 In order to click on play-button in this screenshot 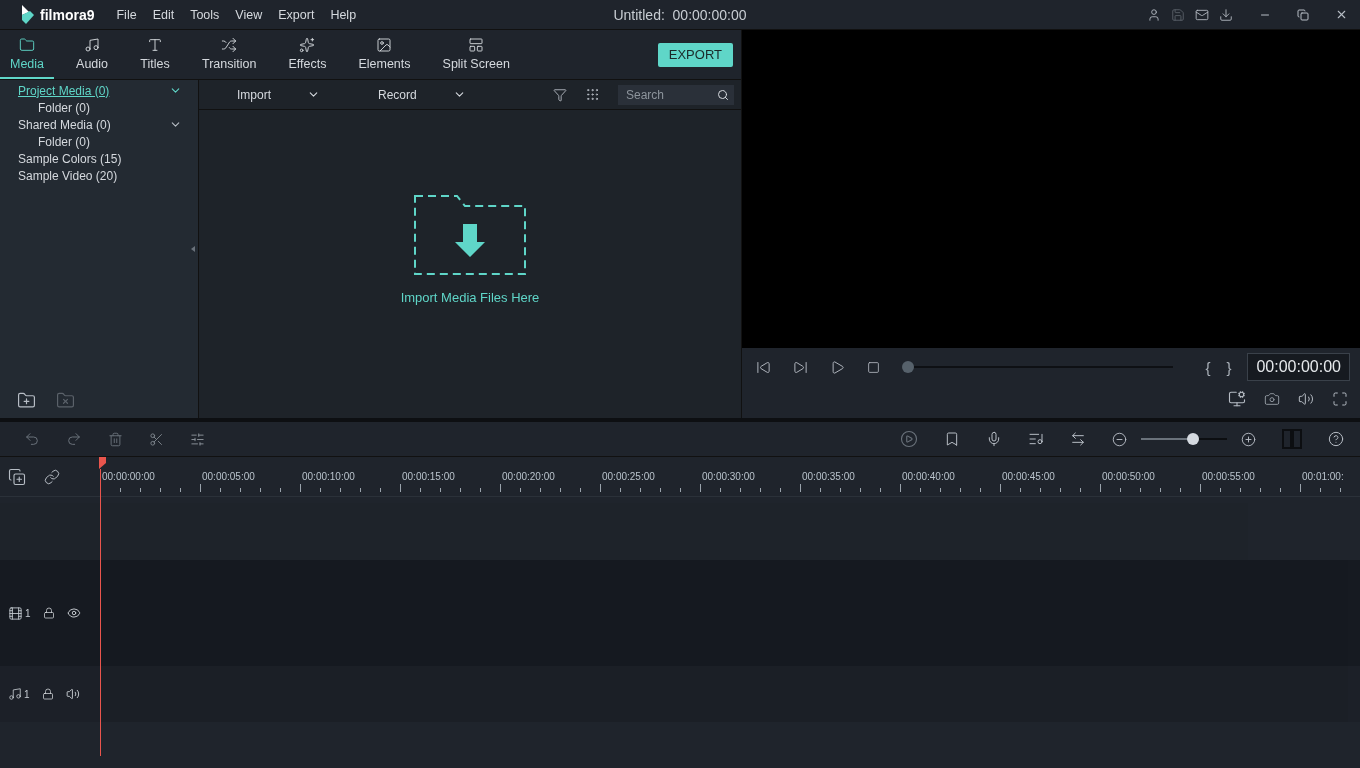, I will do `click(837, 367)`.